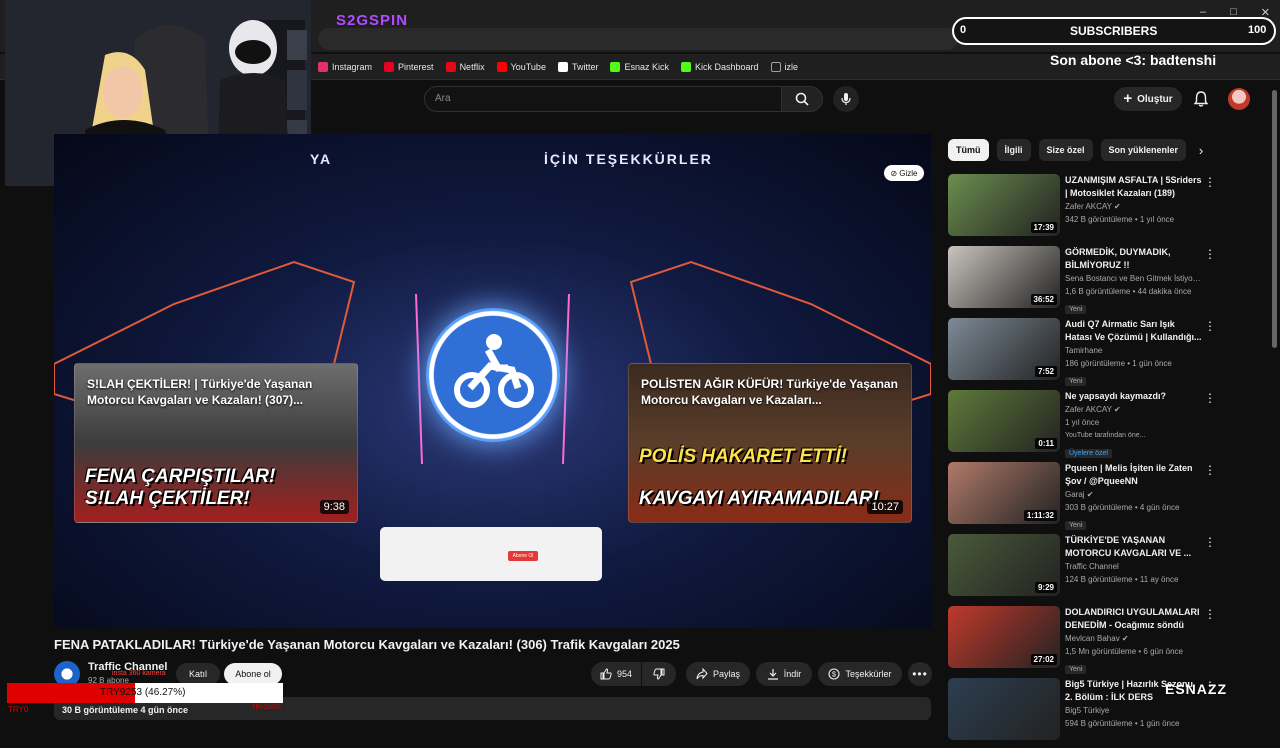  What do you see at coordinates (1134, 710) in the screenshot?
I see `recommendation-channel: Big5 Türkiye` at bounding box center [1134, 710].